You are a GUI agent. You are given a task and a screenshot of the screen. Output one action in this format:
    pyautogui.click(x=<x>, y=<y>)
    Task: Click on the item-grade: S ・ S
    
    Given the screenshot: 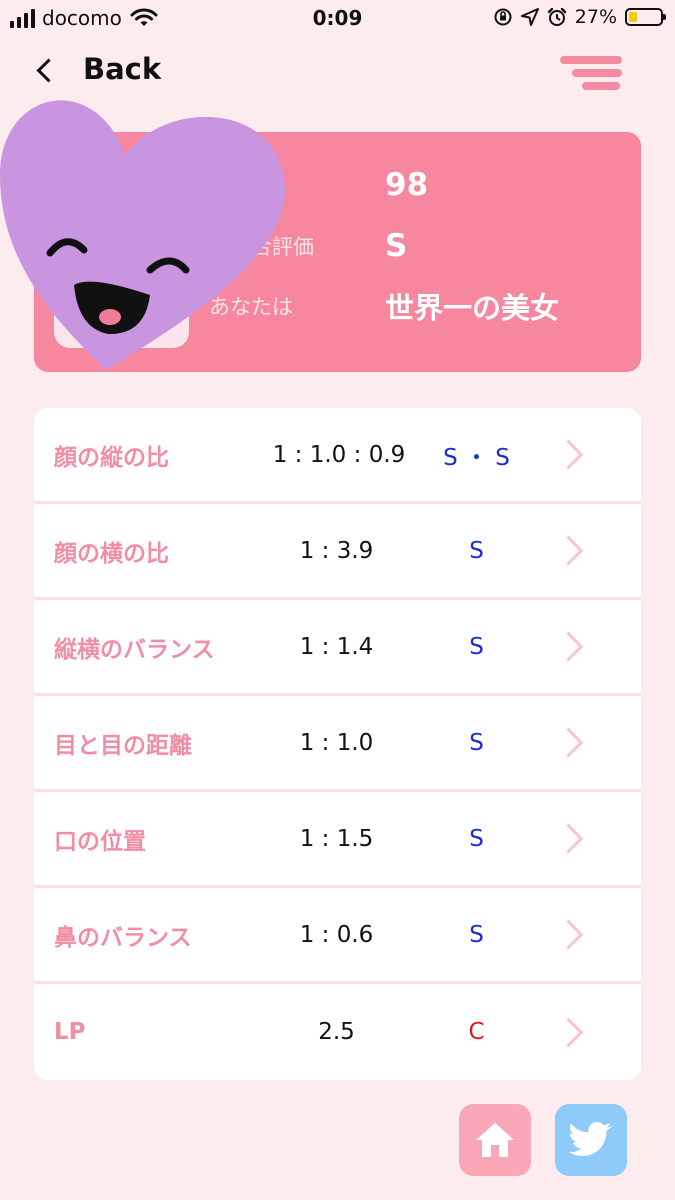 What is the action you would take?
    pyautogui.click(x=476, y=457)
    